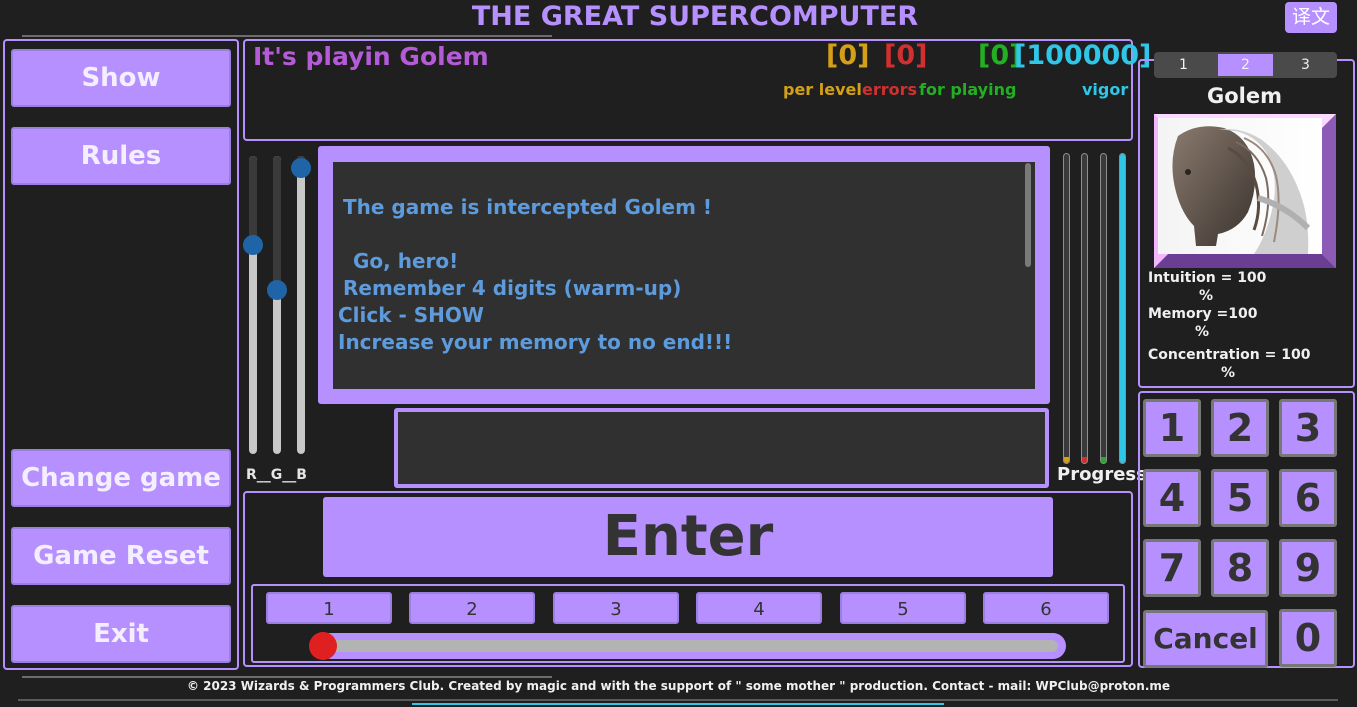 The image size is (1357, 707). I want to click on key-2: 2, so click(1240, 428).